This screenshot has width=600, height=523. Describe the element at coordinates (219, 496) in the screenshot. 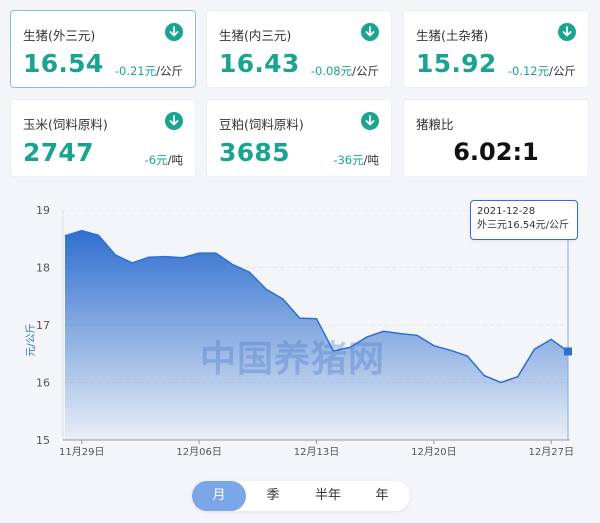

I see `tab-month: 月` at that location.